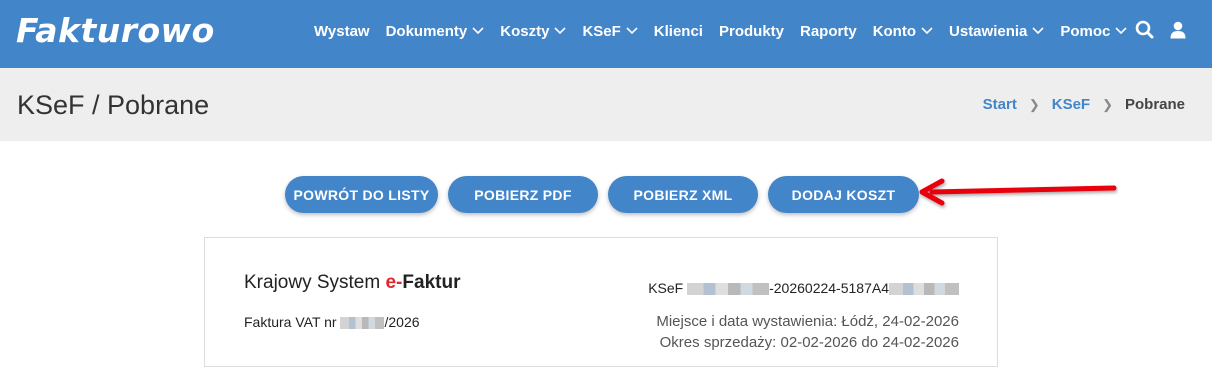 Image resolution: width=1212 pixels, height=367 pixels. What do you see at coordinates (1000, 104) in the screenshot?
I see `breadcrumb-start: Start` at bounding box center [1000, 104].